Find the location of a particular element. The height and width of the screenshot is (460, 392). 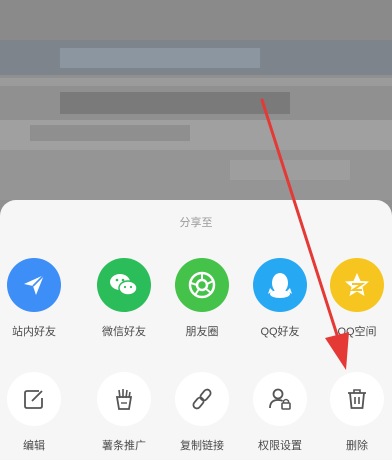

edit-button: 编辑 is located at coordinates (36, 412).